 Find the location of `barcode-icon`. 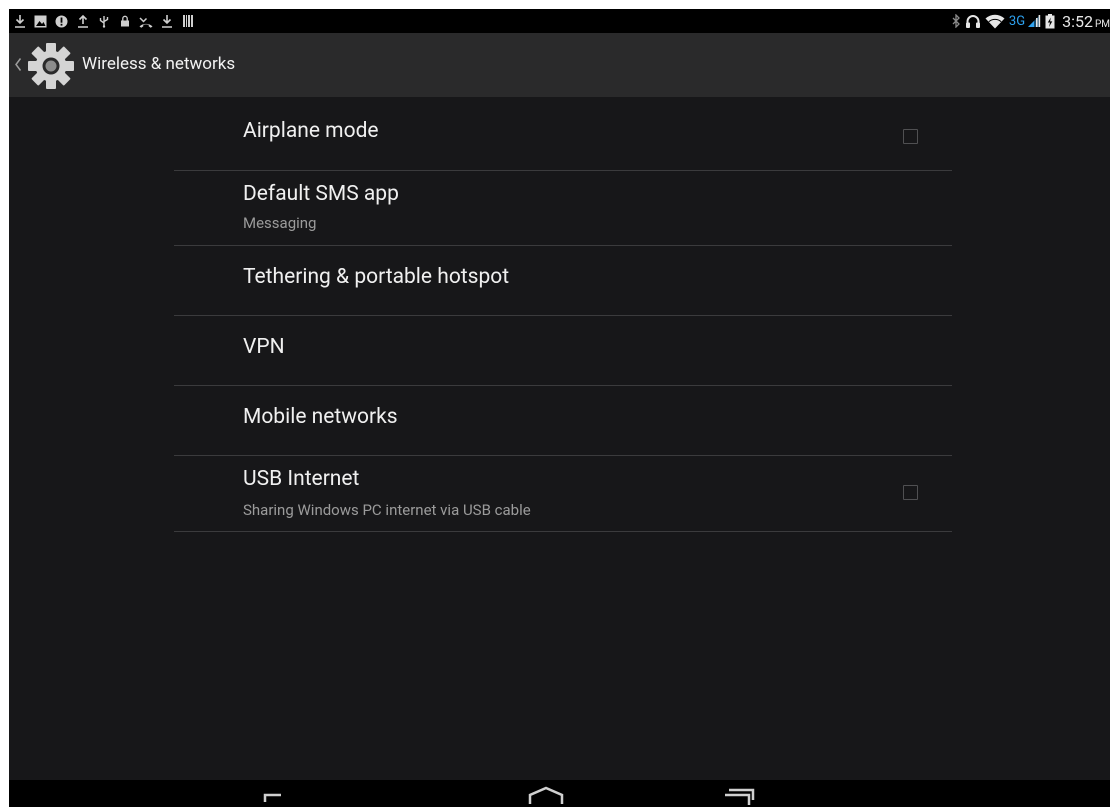

barcode-icon is located at coordinates (187, 21).